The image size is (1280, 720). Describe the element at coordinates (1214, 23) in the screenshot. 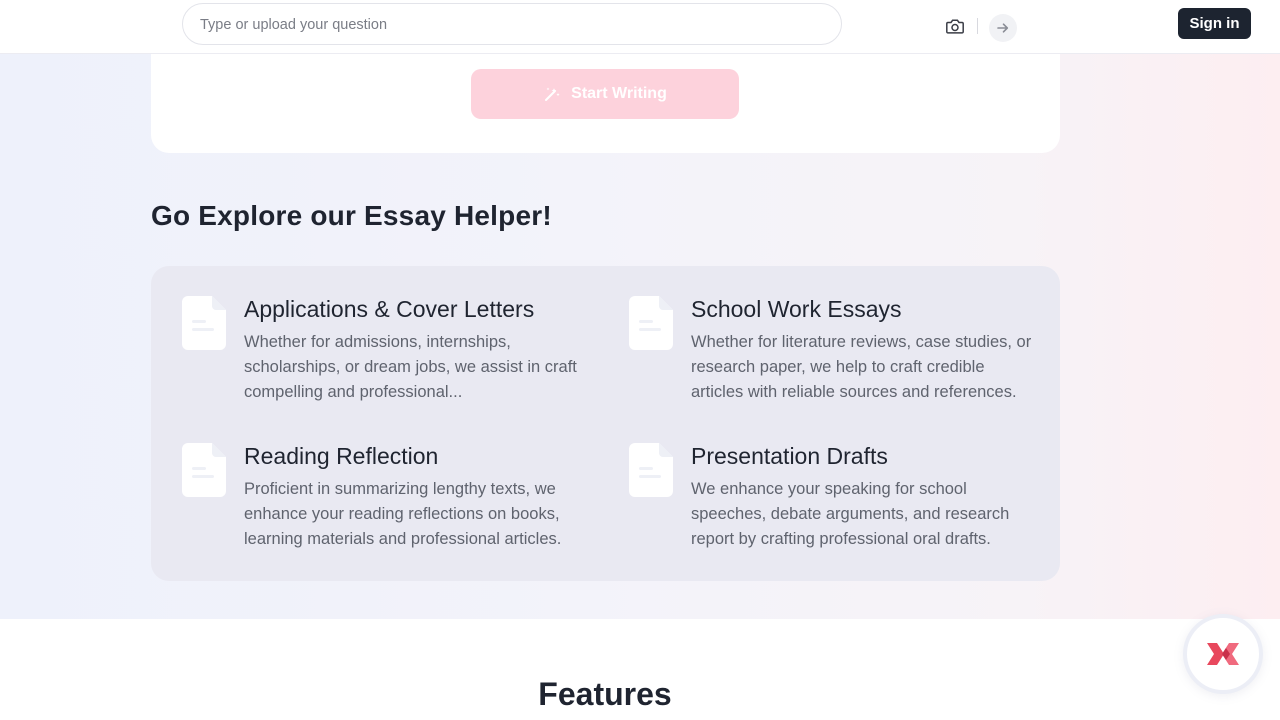

I see `sign-in-button: Sign in` at that location.